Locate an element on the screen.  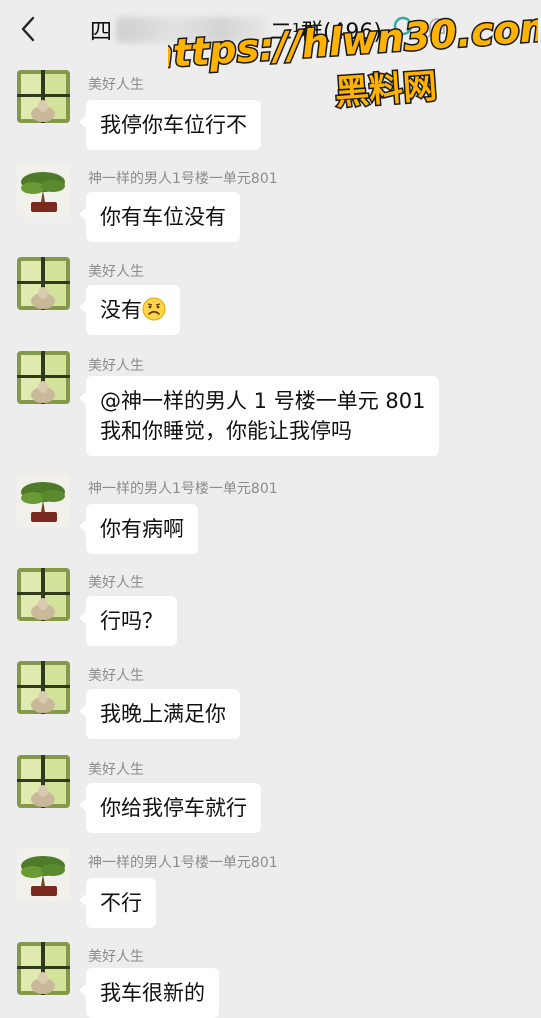
blurred-title-region is located at coordinates (191, 30).